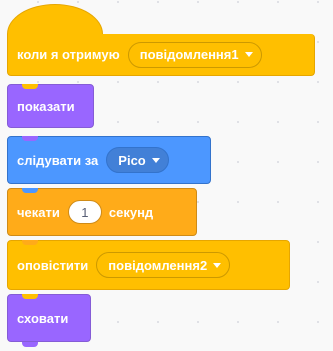 This screenshot has height=351, width=333. I want to click on when-i-receive-block: коли я отримую повідомлення1, so click(161, 55).